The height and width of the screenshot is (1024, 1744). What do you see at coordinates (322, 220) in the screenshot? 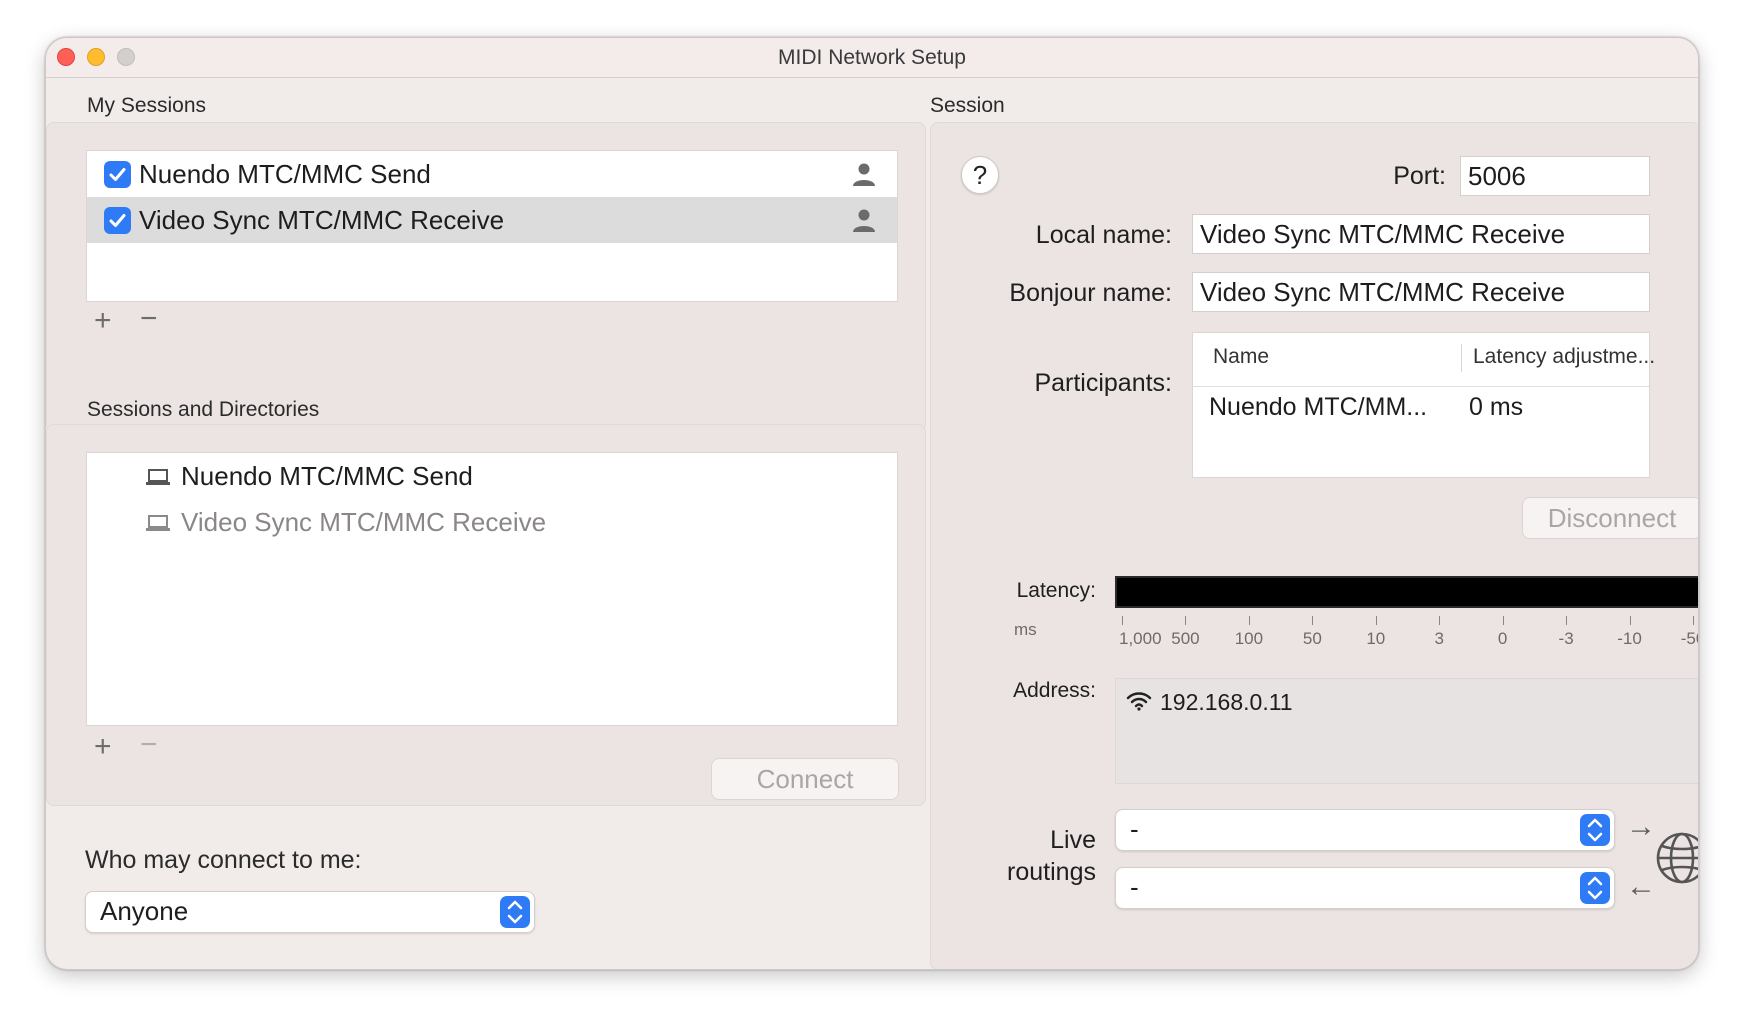
I see `session-name: Video Sync MTC/MMC Receive` at bounding box center [322, 220].